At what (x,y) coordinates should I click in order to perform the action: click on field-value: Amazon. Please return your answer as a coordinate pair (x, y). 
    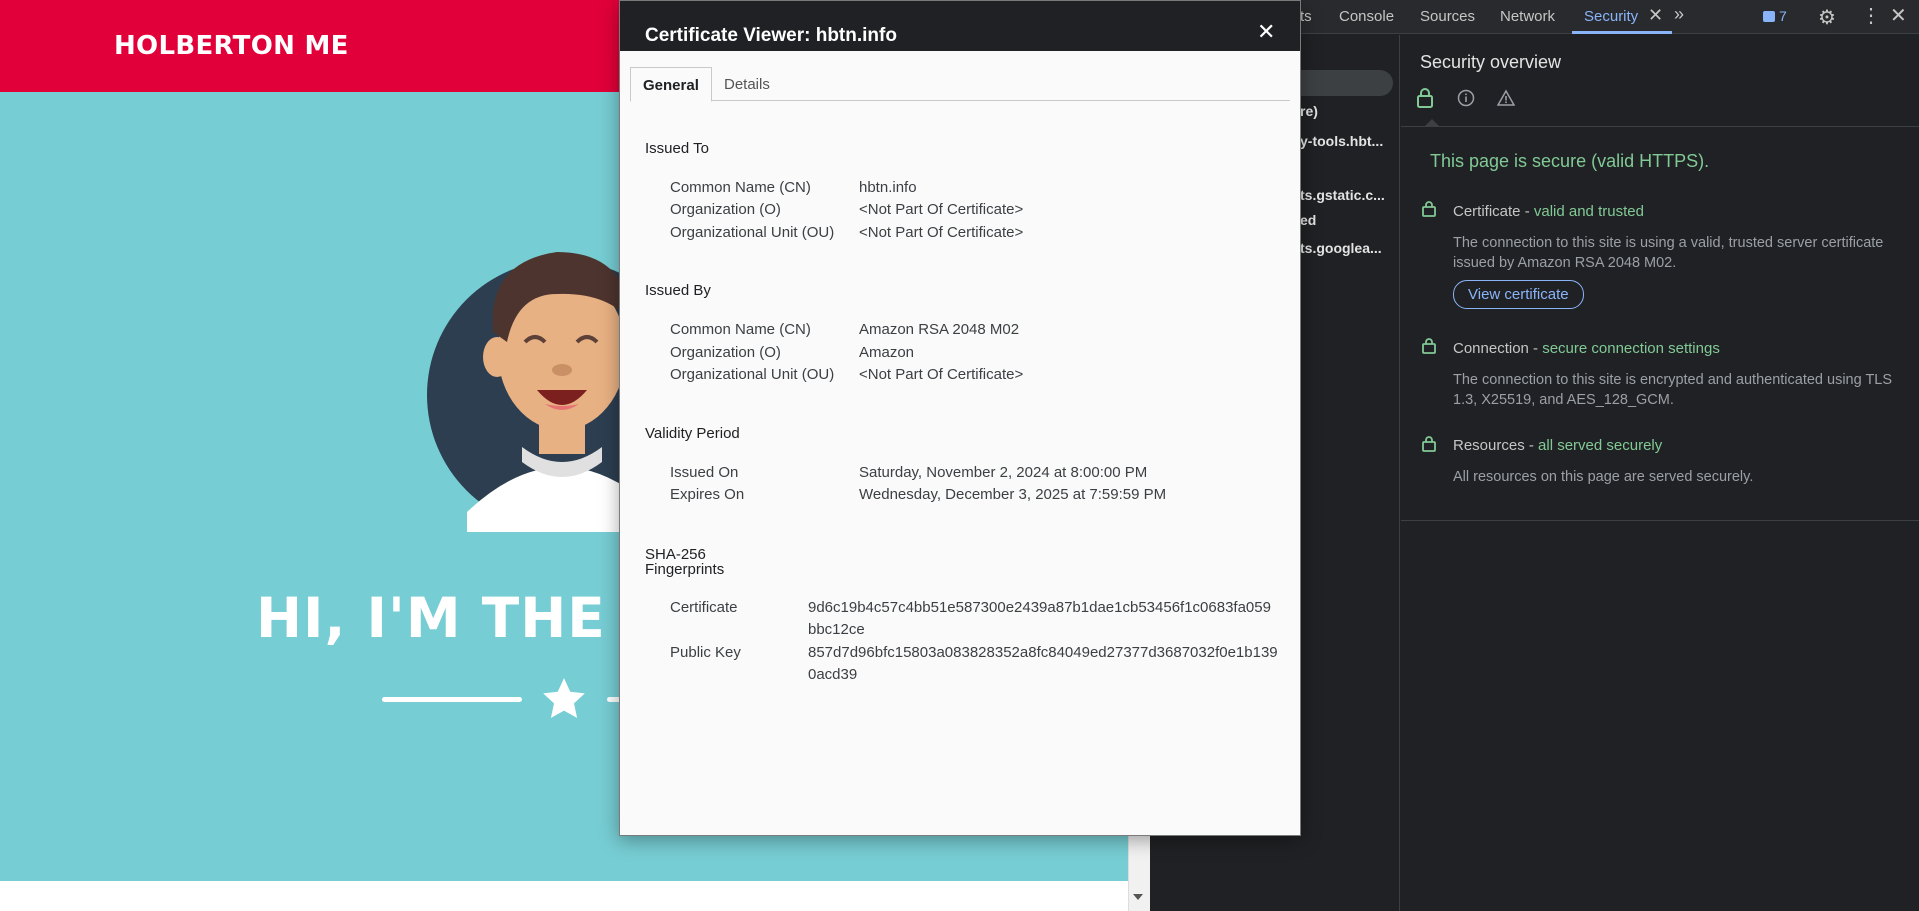
    Looking at the image, I should click on (887, 352).